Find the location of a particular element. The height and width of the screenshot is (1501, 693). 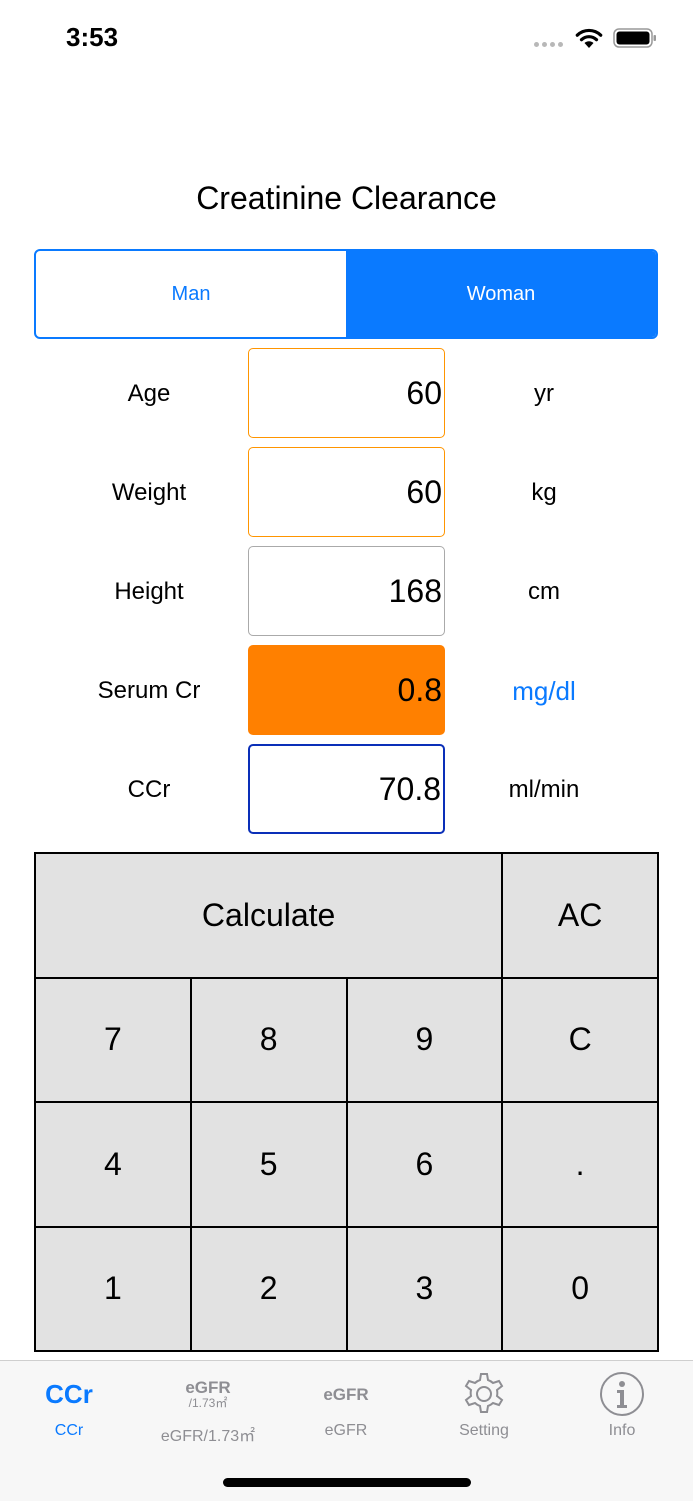

status-bar: 3:53 is located at coordinates (346, 40).